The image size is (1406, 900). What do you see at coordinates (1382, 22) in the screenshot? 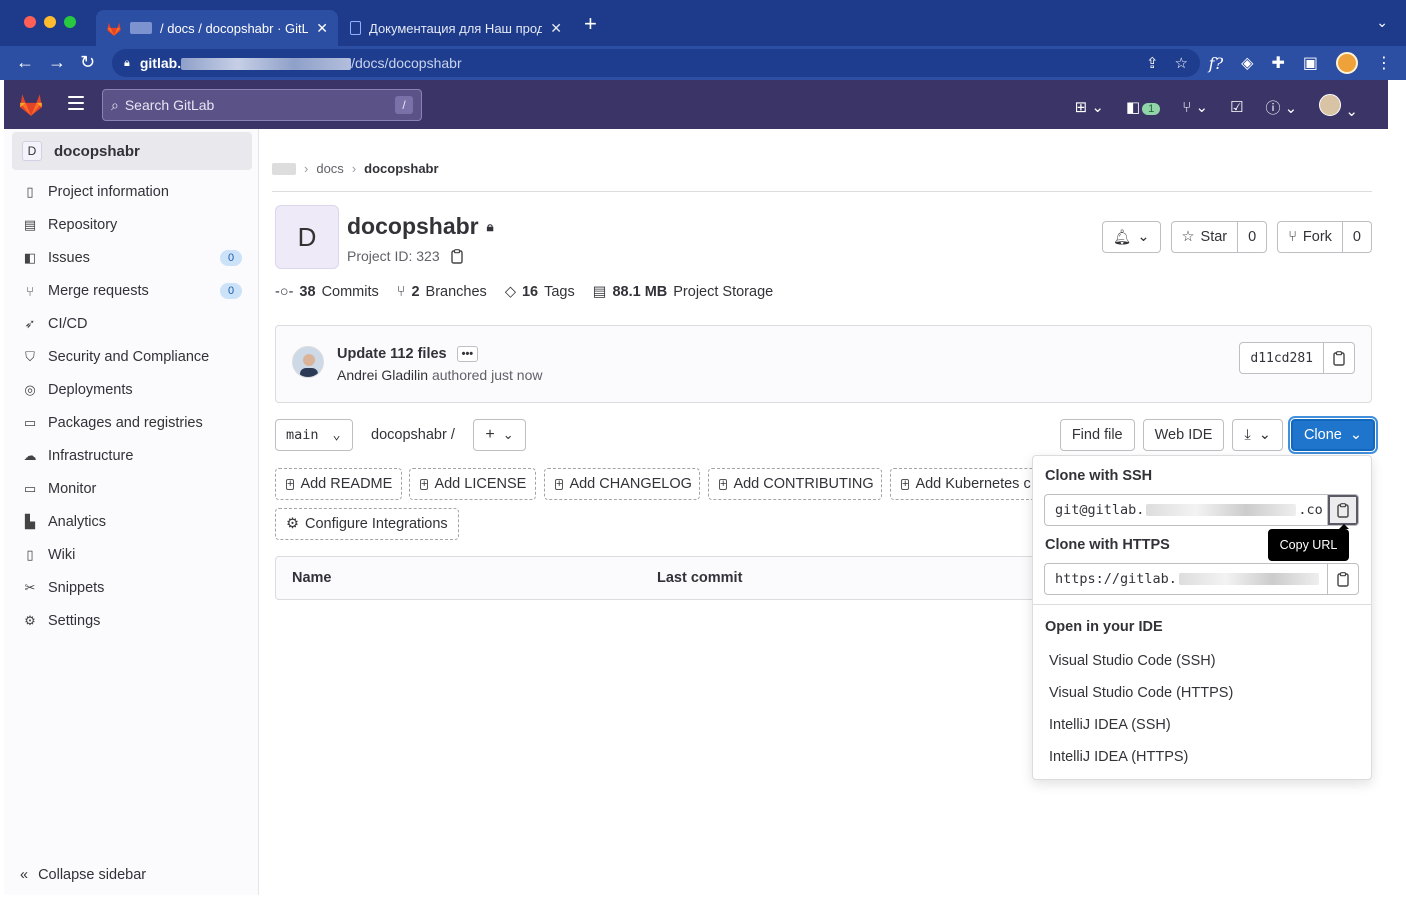
I see `tab-search-chevron-icon: ⌄` at bounding box center [1382, 22].